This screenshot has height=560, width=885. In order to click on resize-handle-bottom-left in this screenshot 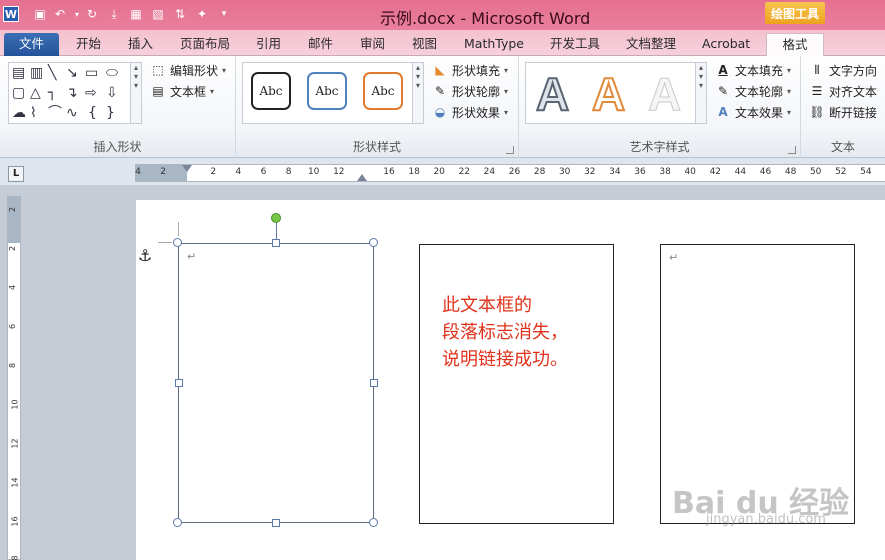, I will do `click(177, 522)`.